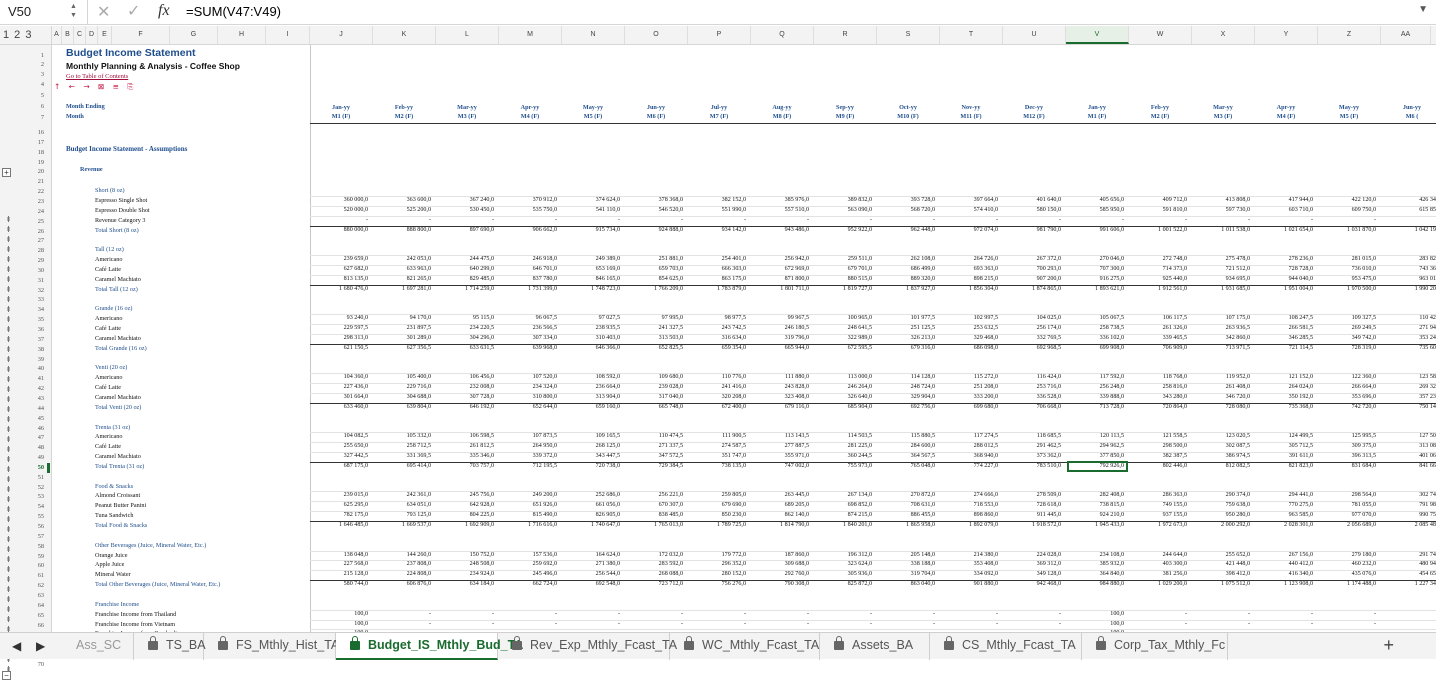 Image resolution: width=1436 pixels, height=680 pixels. I want to click on cell-value: 385 932,0, so click(1093, 564).